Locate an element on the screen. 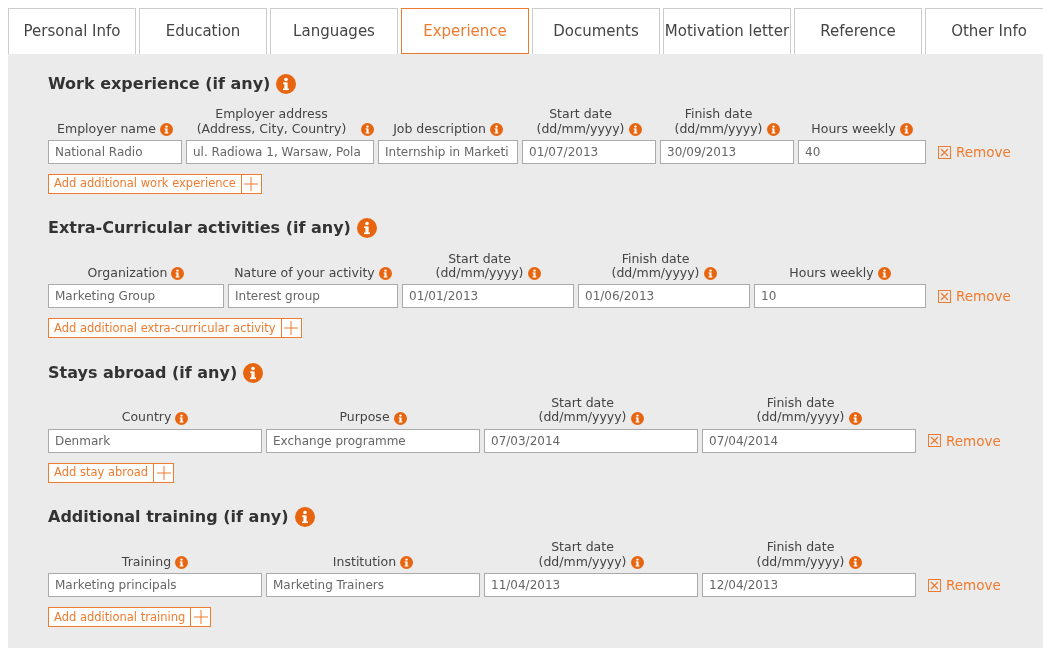 The height and width of the screenshot is (648, 1043). tab: Other Info is located at coordinates (984, 31).